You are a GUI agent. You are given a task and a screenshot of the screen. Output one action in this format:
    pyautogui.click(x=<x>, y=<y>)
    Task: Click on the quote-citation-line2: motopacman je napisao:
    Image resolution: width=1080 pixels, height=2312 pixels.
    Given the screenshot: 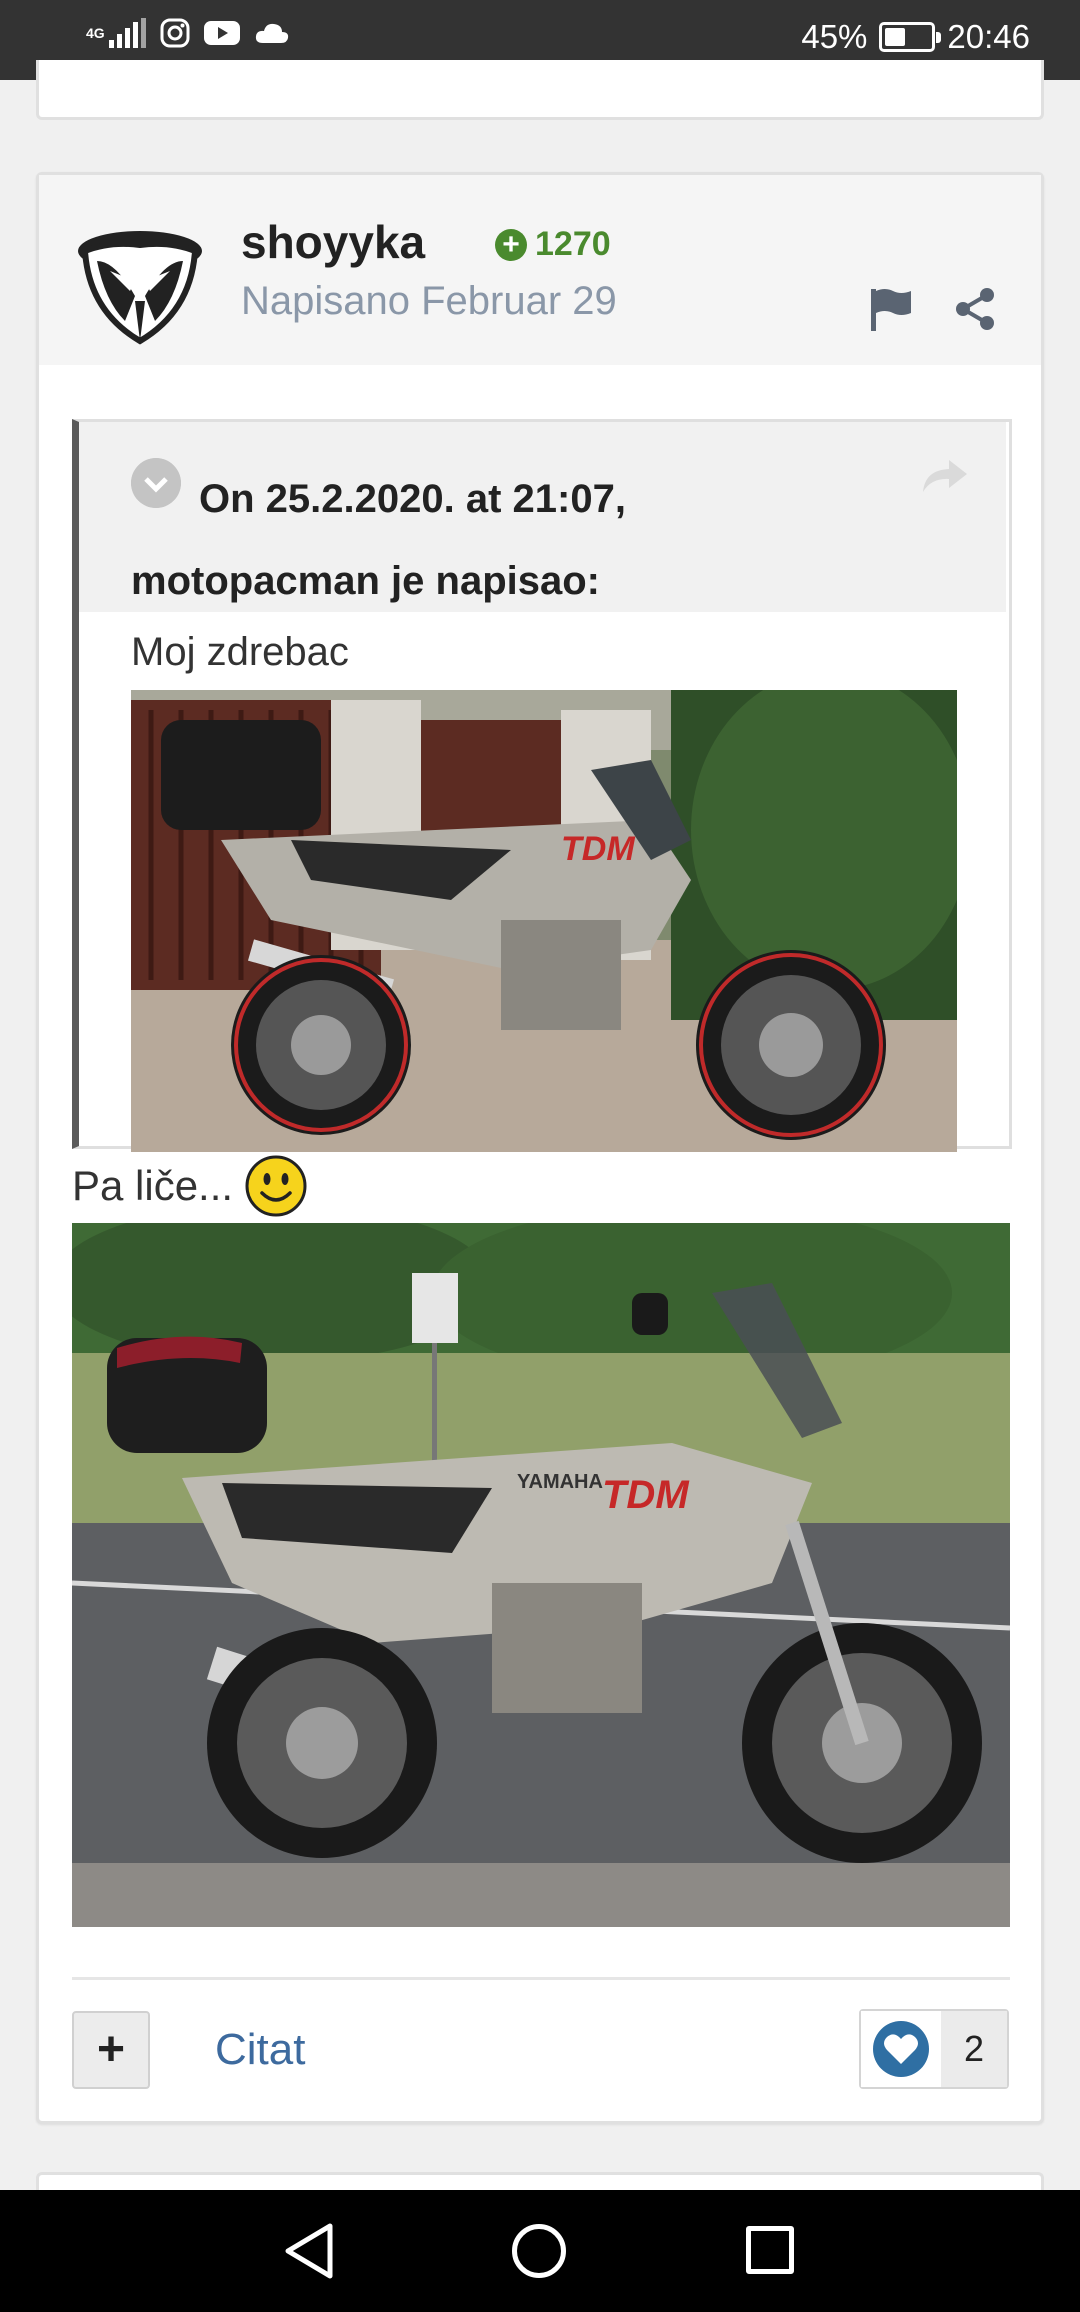 What is the action you would take?
    pyautogui.click(x=365, y=581)
    